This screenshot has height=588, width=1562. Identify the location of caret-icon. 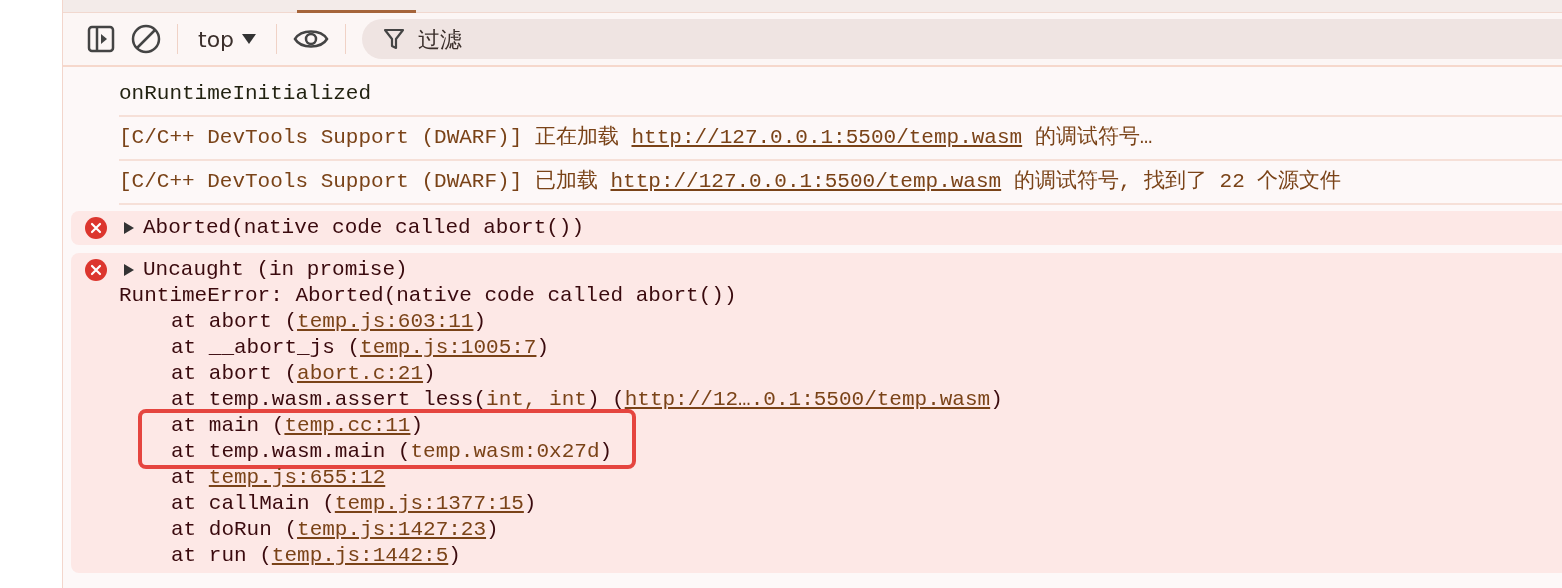
(249, 39).